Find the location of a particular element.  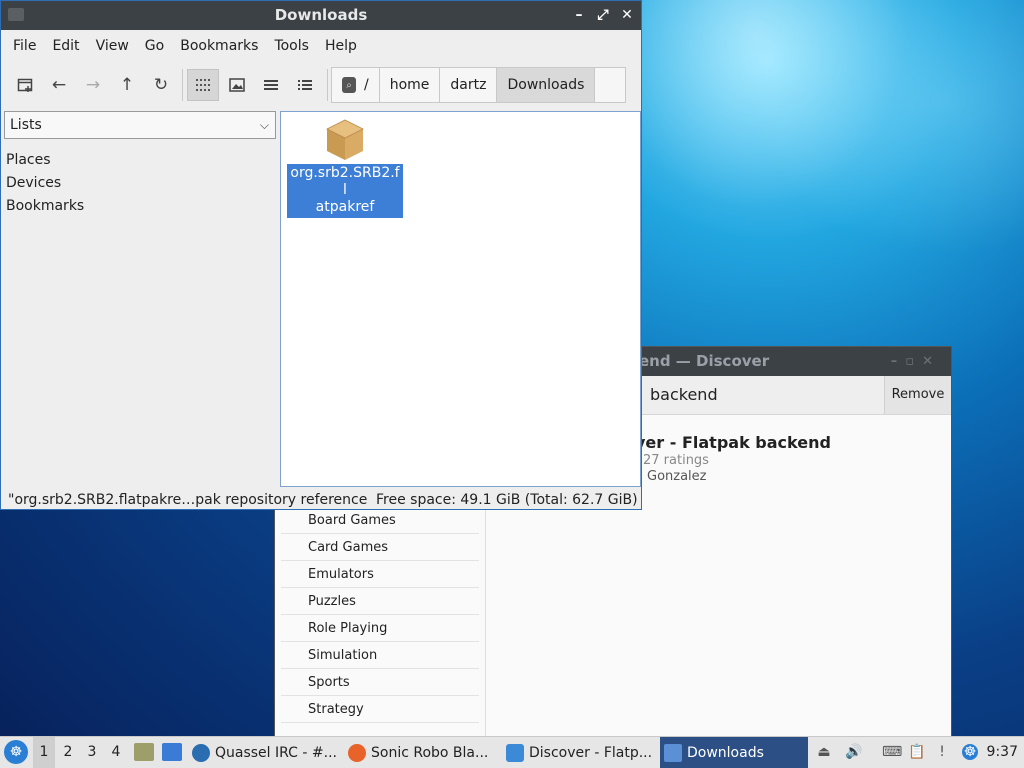

arrow-up-icon: ↑ is located at coordinates (127, 85).